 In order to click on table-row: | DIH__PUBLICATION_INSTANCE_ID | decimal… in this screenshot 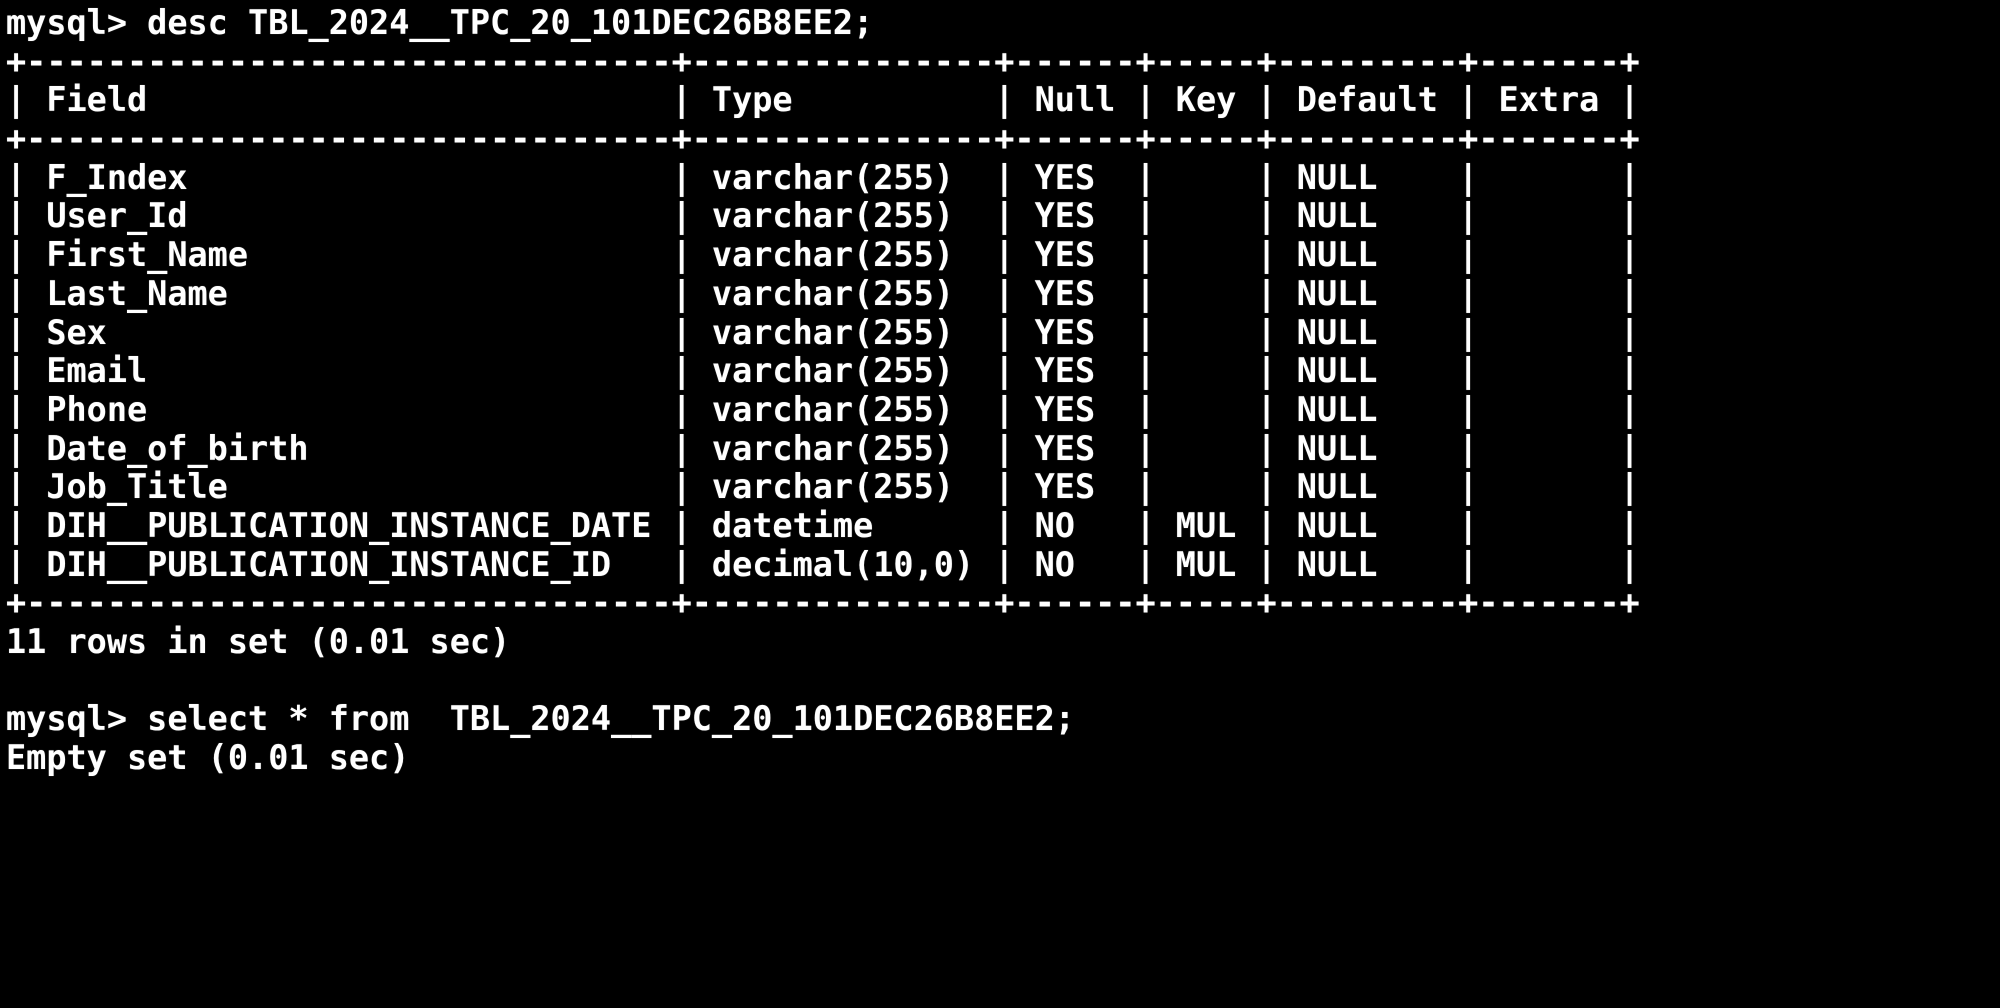, I will do `click(823, 564)`.